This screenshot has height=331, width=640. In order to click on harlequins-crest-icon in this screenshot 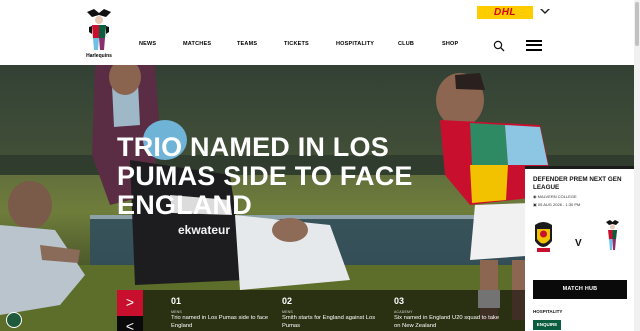, I will do `click(612, 235)`.